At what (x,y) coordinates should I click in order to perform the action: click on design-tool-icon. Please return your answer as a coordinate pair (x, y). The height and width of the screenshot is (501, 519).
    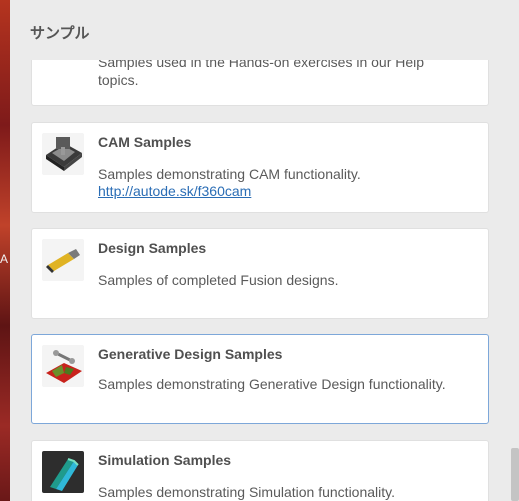
    Looking at the image, I should click on (63, 260).